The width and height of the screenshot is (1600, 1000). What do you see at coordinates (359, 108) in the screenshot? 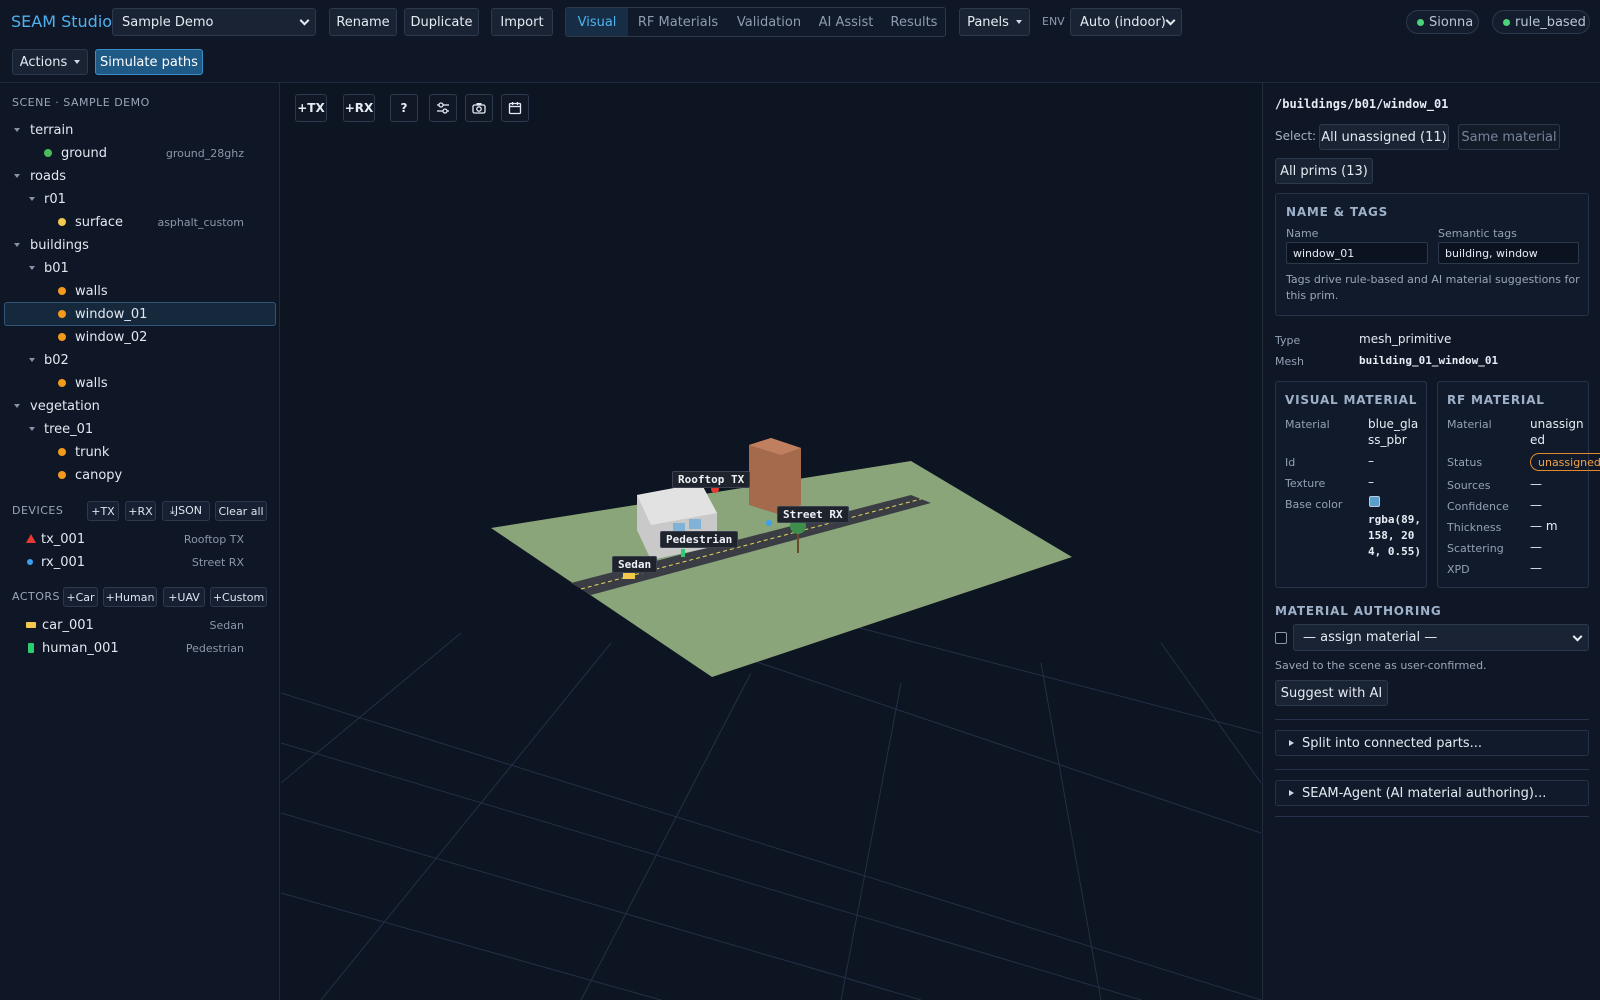
I see `viewport-add-rx-button: +RX` at bounding box center [359, 108].